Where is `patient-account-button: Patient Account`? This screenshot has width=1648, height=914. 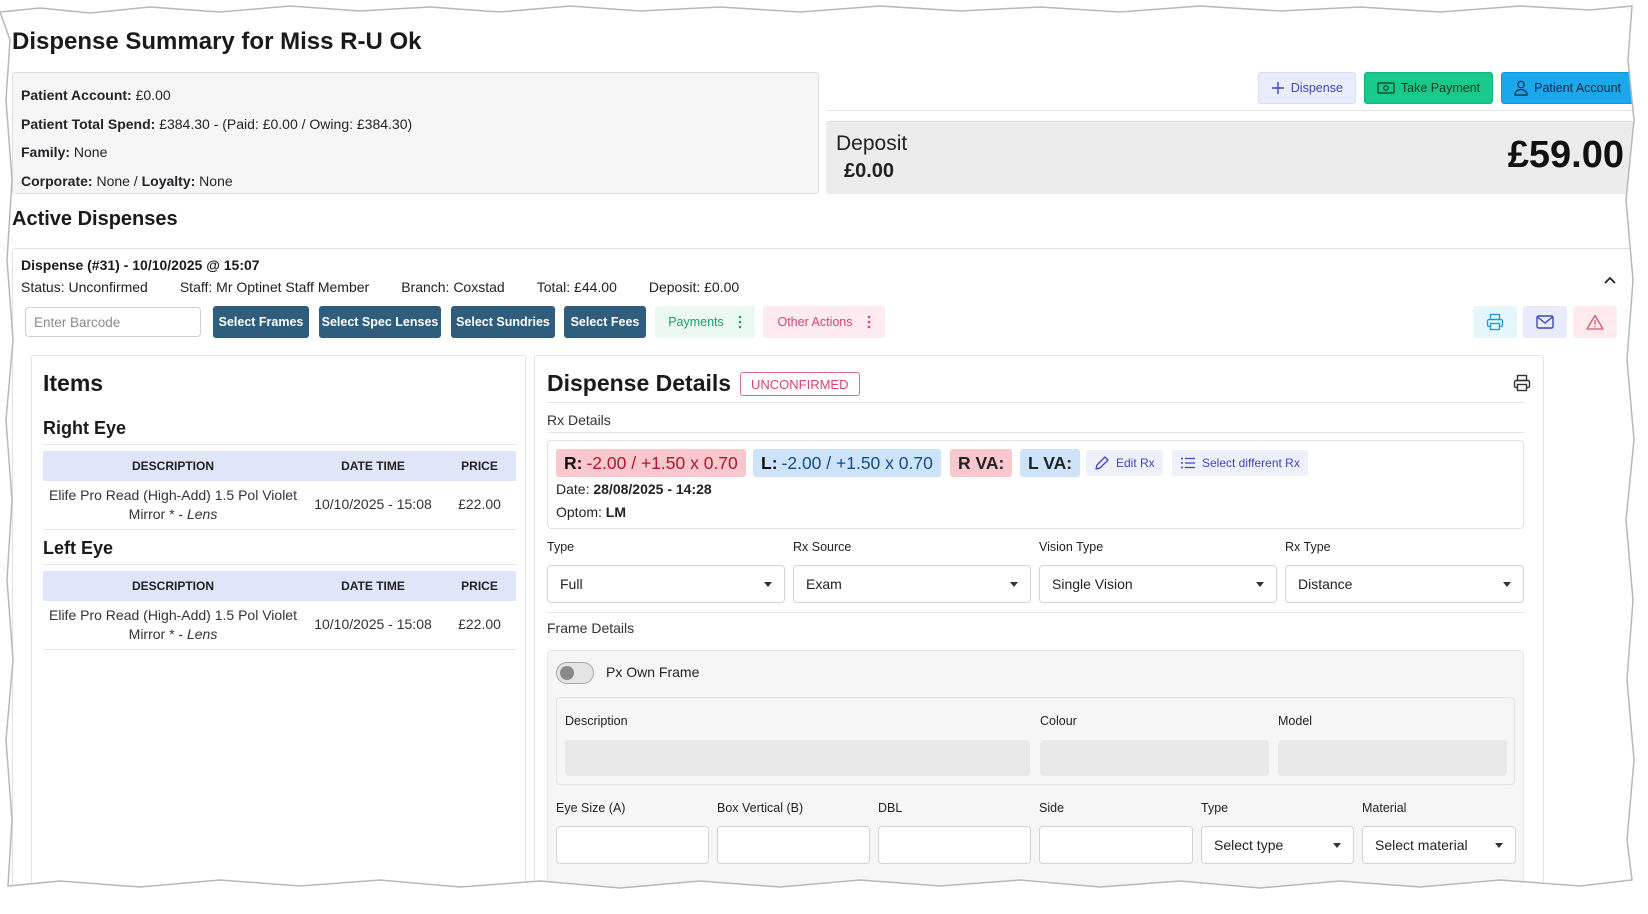
patient-account-button: Patient Account is located at coordinates (1567, 88).